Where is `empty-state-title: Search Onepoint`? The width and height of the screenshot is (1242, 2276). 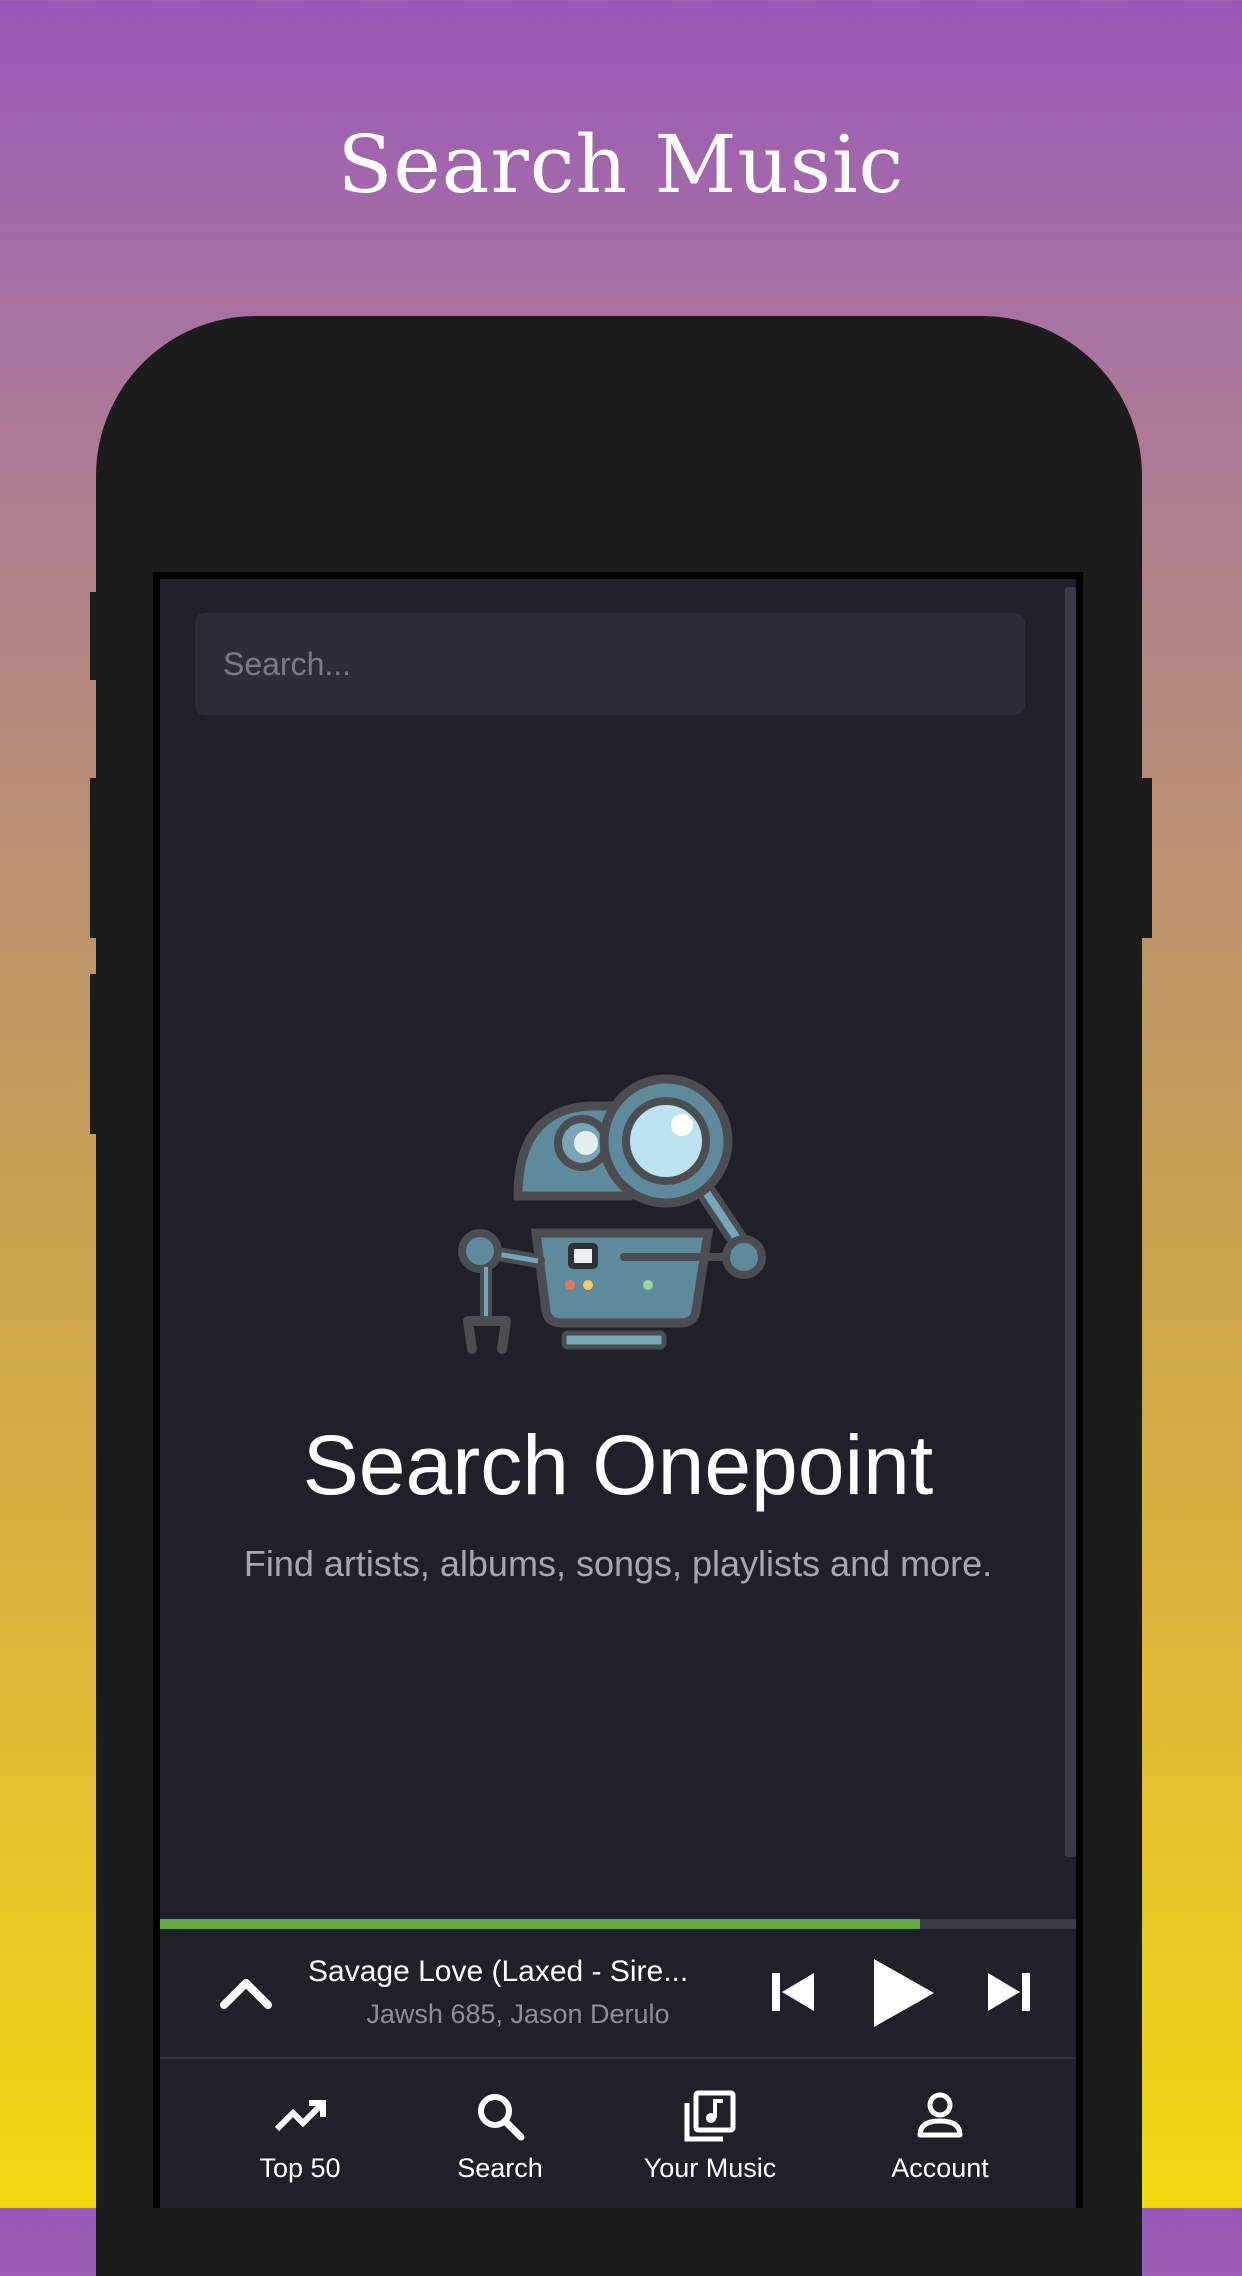 empty-state-title: Search Onepoint is located at coordinates (618, 1465).